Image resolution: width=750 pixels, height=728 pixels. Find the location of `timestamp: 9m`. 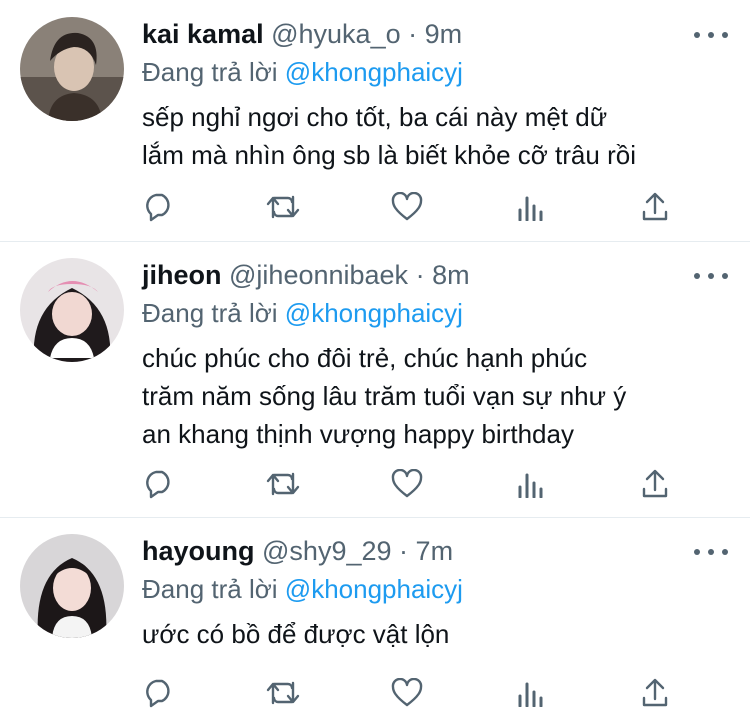

timestamp: 9m is located at coordinates (444, 34).